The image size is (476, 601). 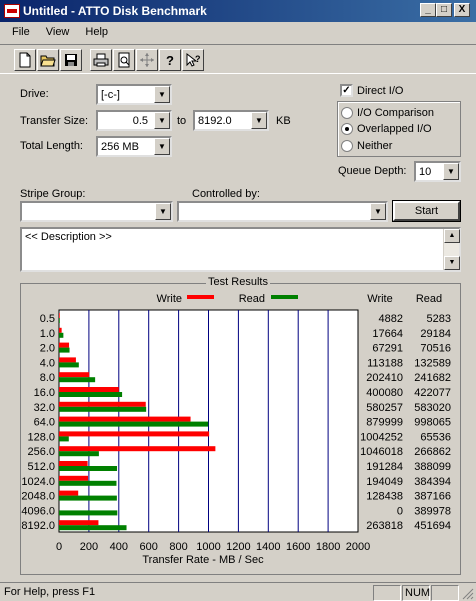 I want to click on column-write-header: Write, so click(x=379, y=299).